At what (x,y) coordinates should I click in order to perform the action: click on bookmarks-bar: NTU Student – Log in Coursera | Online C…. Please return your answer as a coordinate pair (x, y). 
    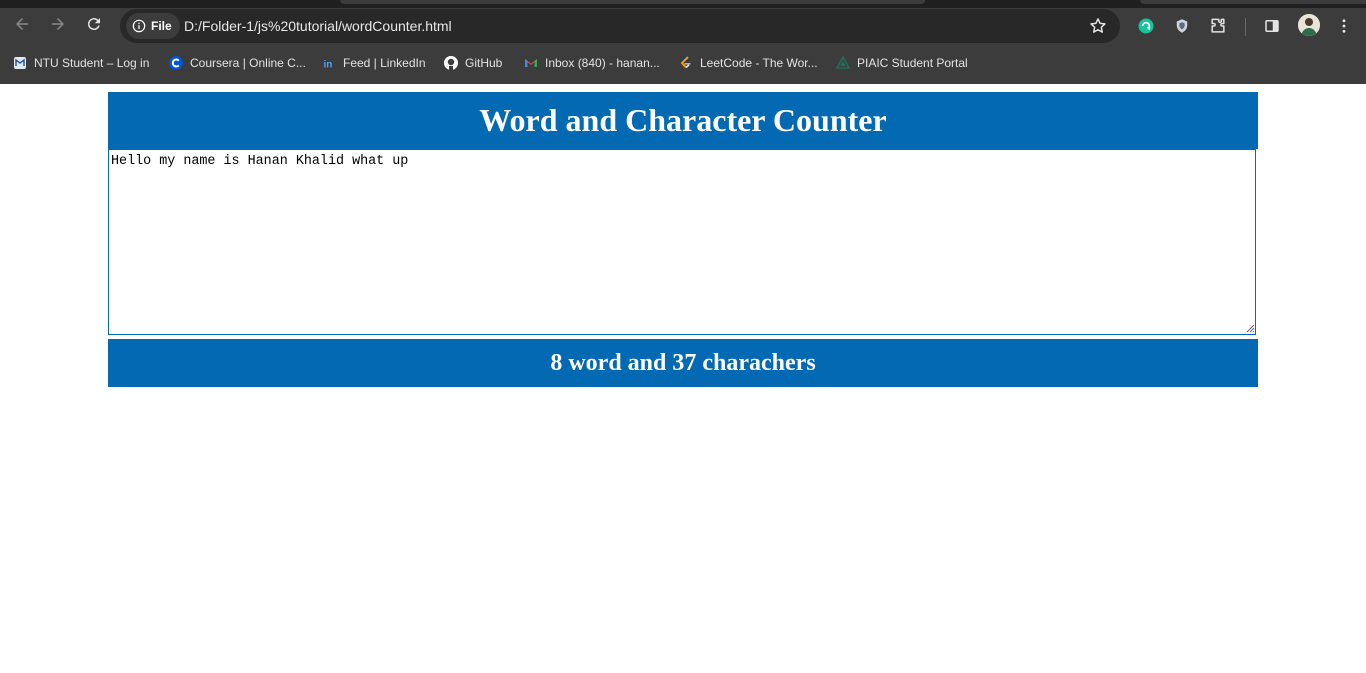
    Looking at the image, I should click on (683, 63).